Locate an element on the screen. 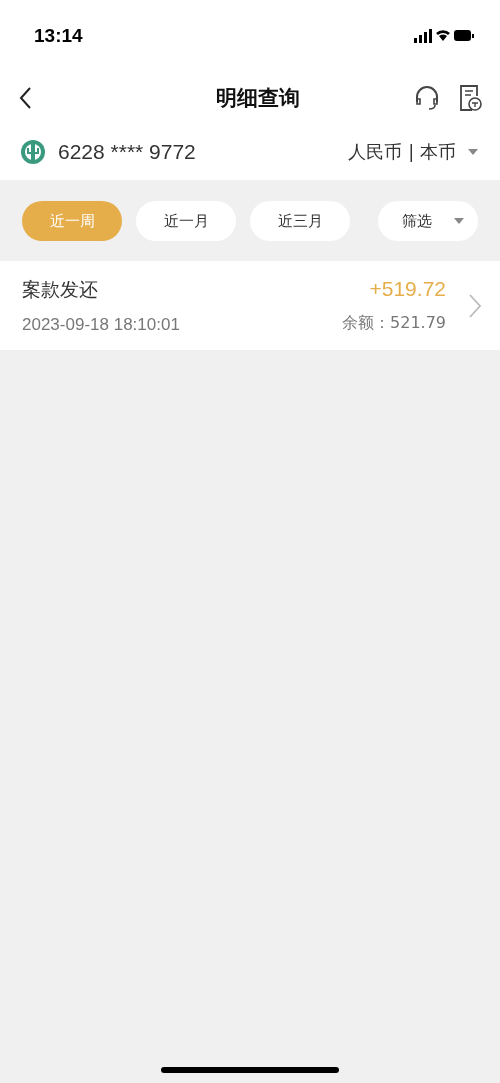  transaction-amount: +519.72 is located at coordinates (407, 289).